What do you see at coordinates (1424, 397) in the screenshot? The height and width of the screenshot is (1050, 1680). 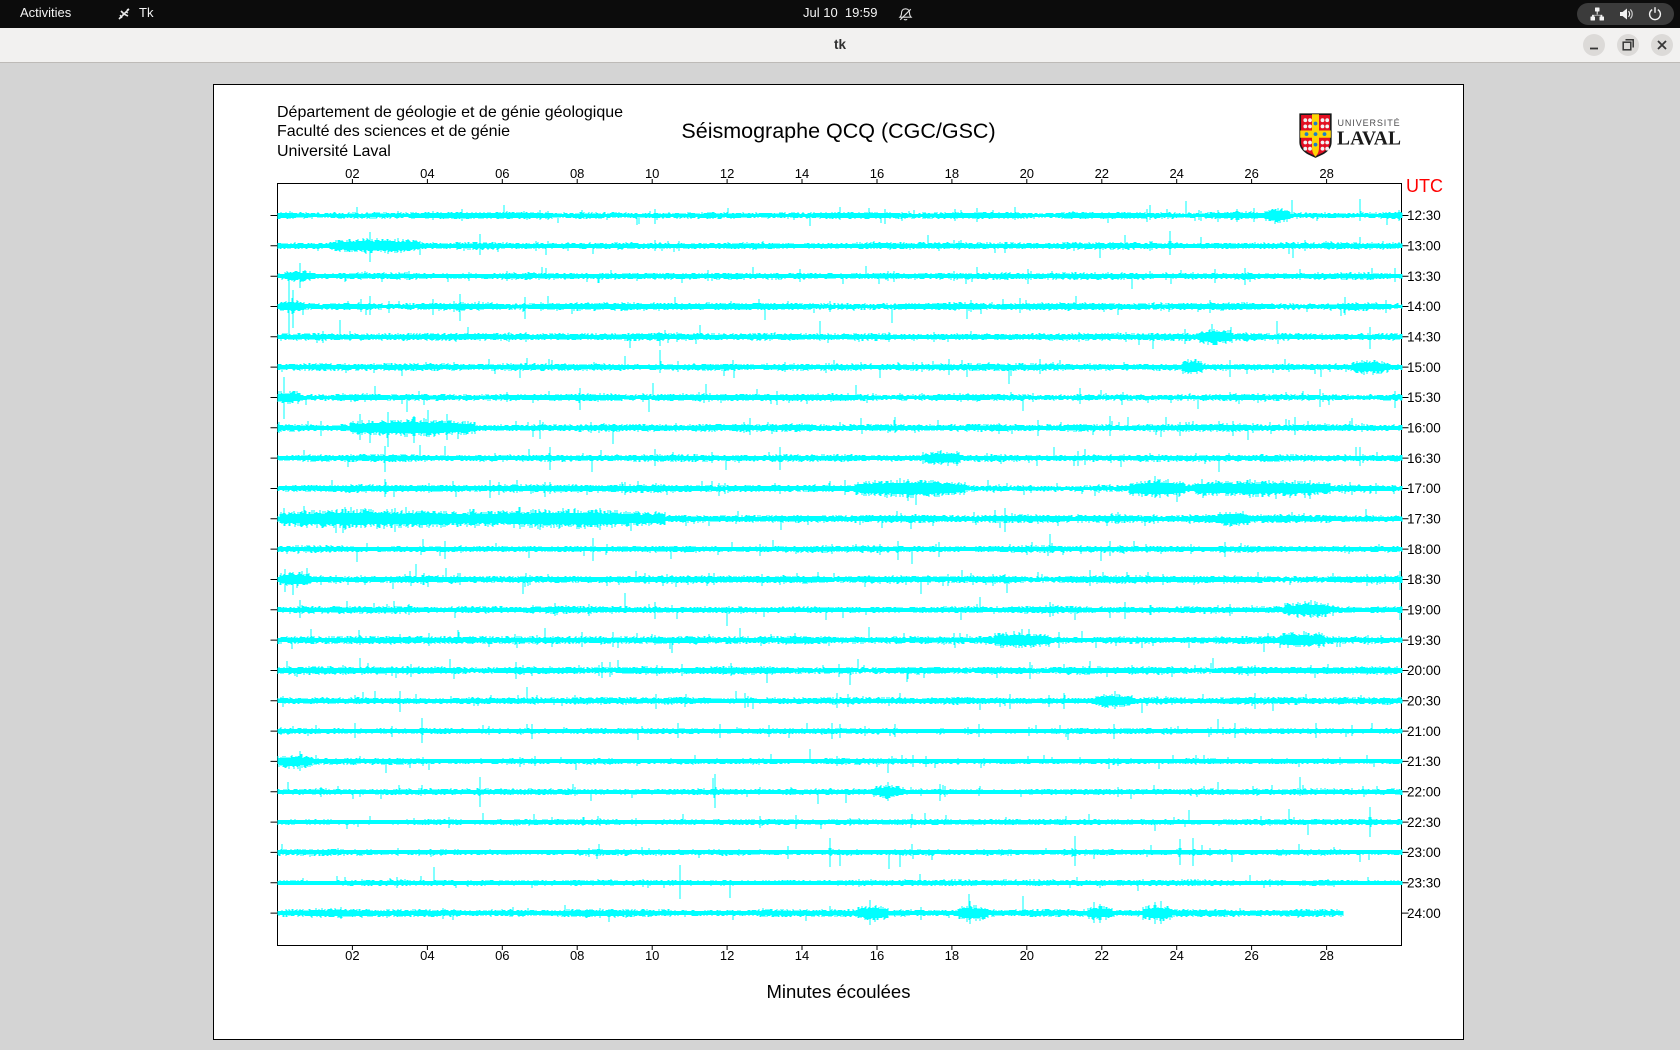 I see `svg-text: 15:30` at bounding box center [1424, 397].